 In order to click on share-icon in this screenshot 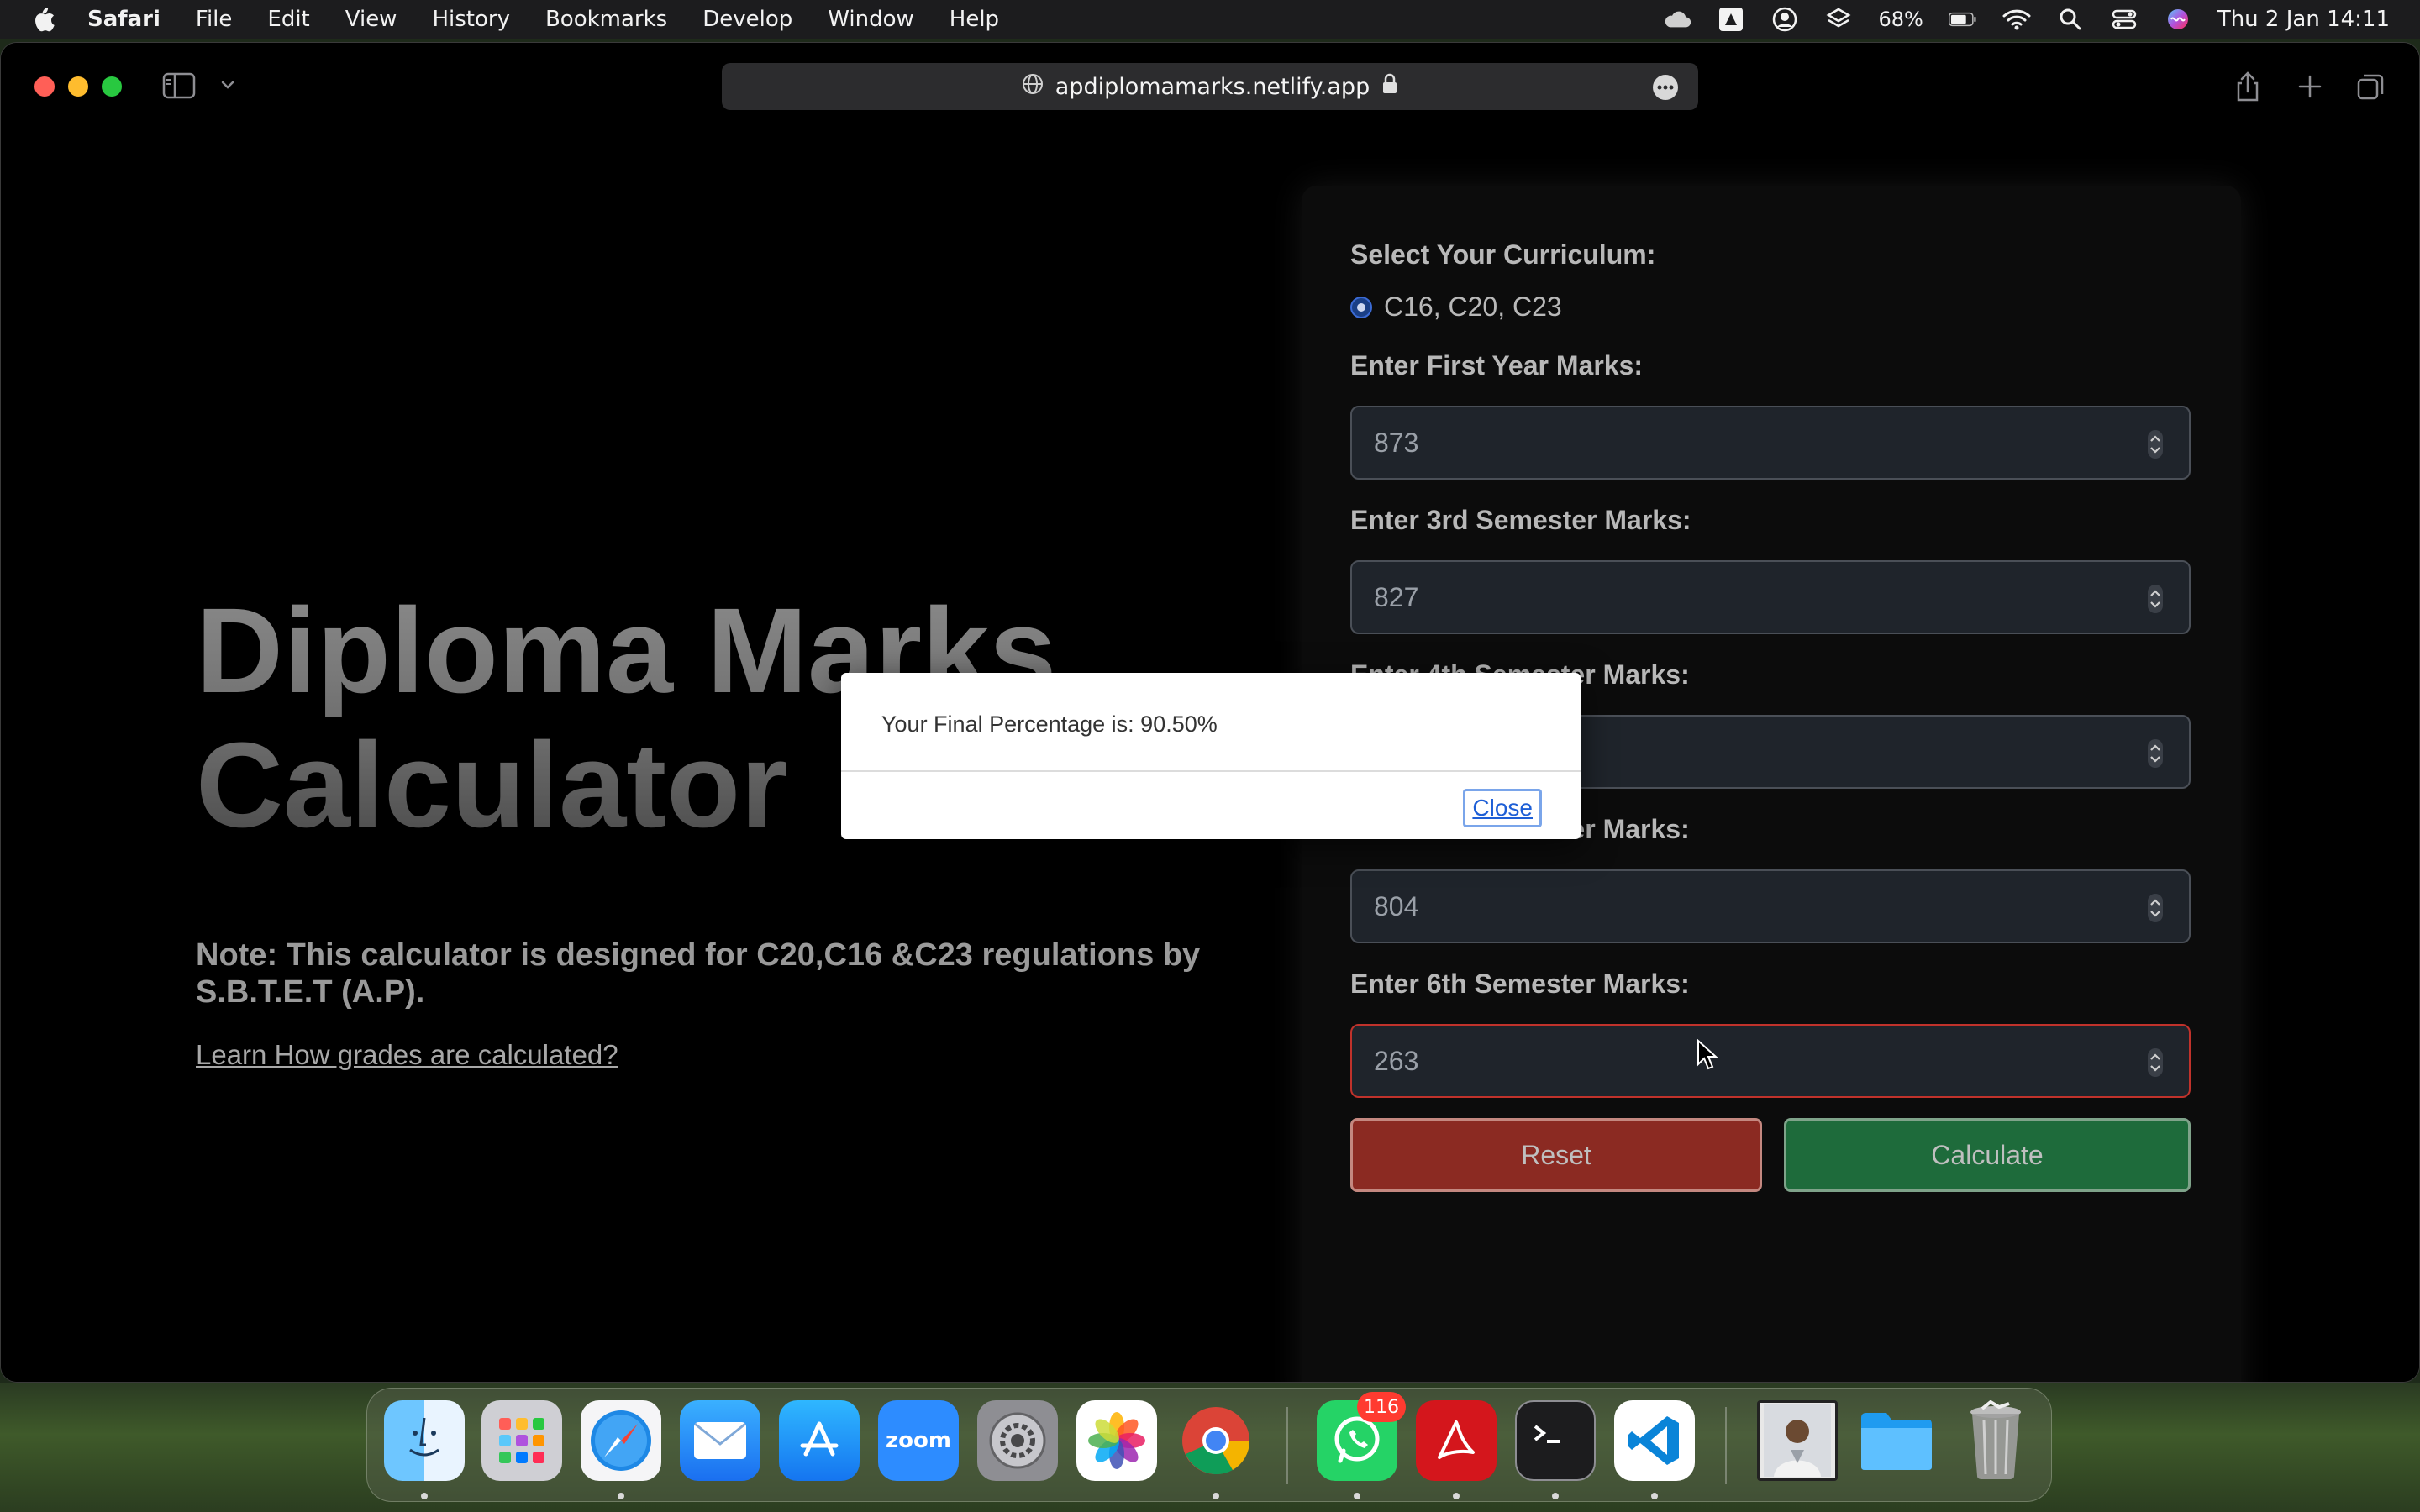, I will do `click(2248, 86)`.